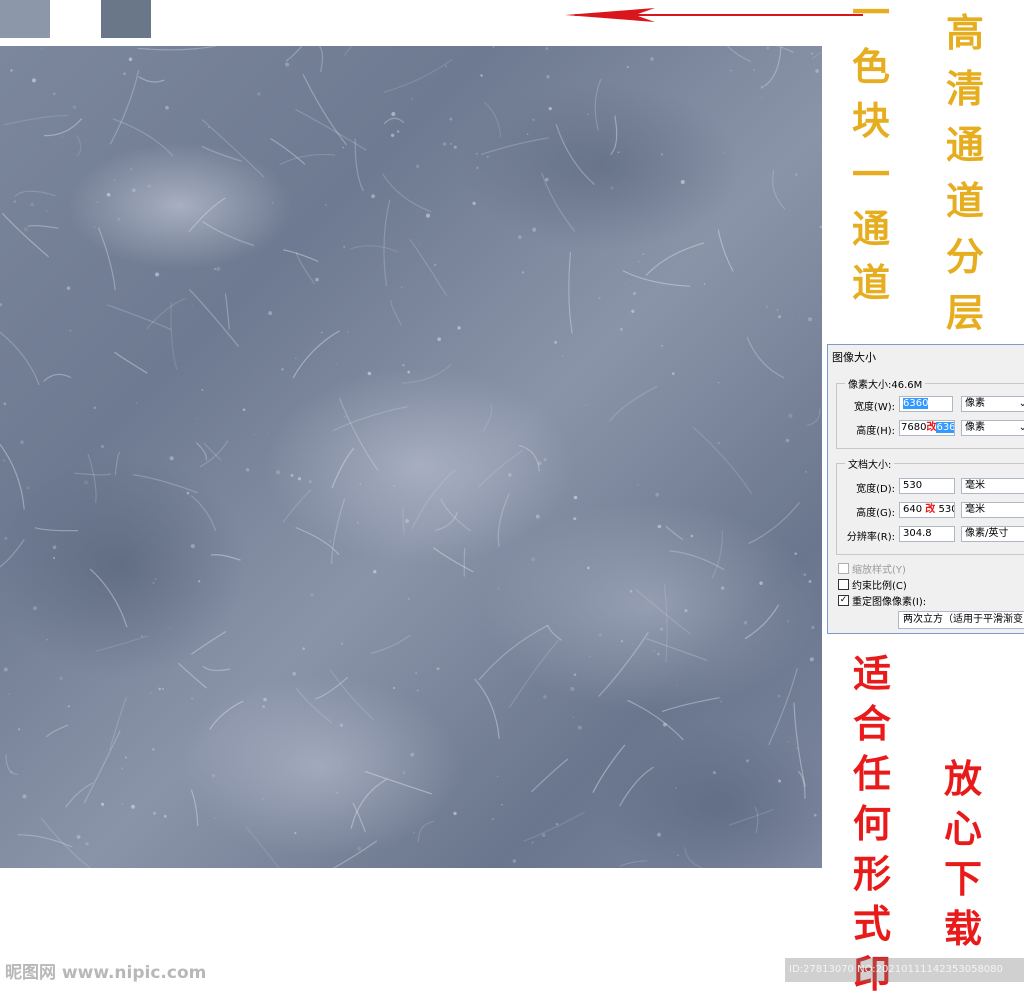 The width and height of the screenshot is (1024, 1005). I want to click on constrain-label: 约束比例(C), so click(879, 586).